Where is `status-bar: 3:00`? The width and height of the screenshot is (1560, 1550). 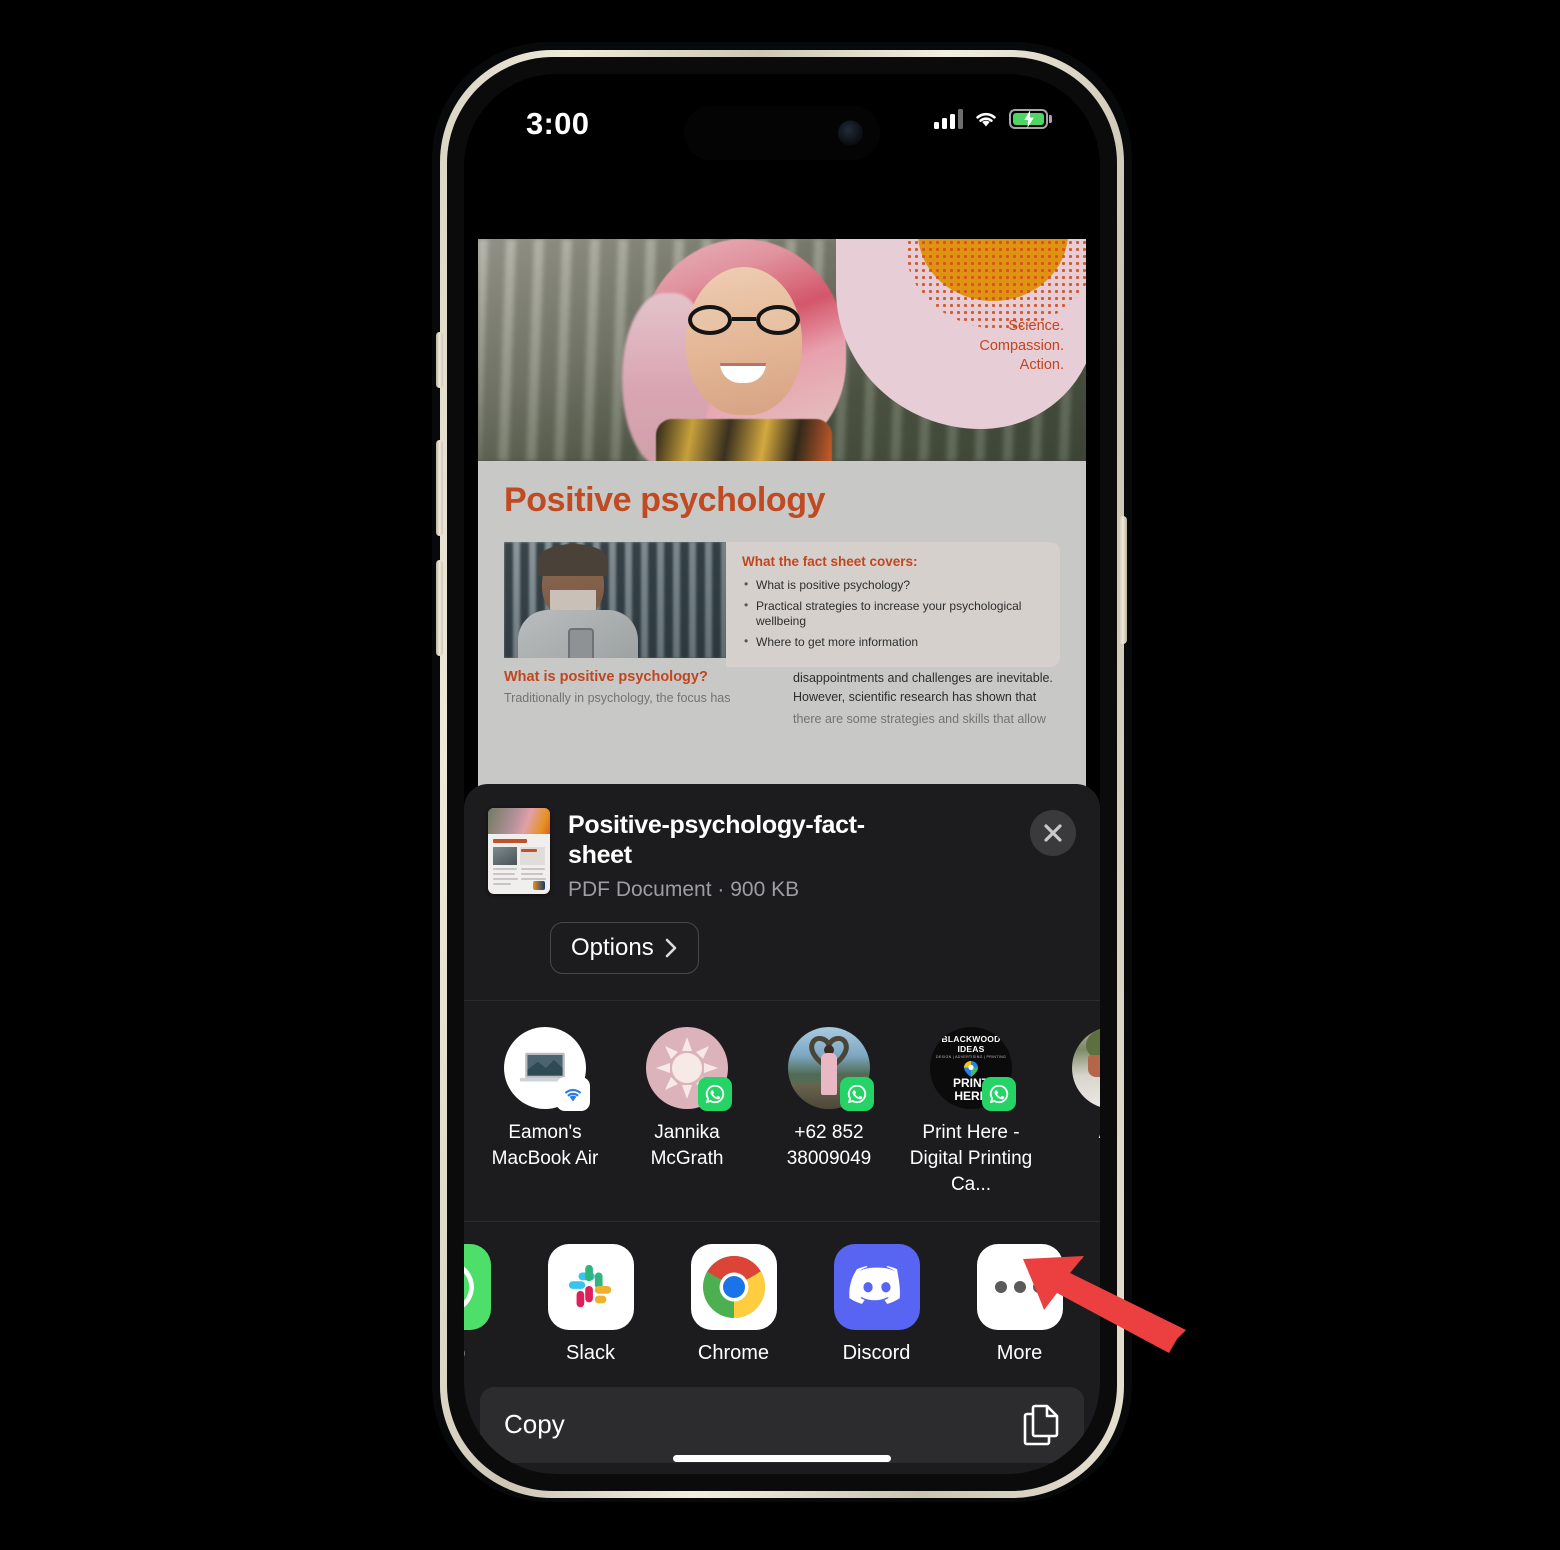
status-bar: 3:00 is located at coordinates (782, 117).